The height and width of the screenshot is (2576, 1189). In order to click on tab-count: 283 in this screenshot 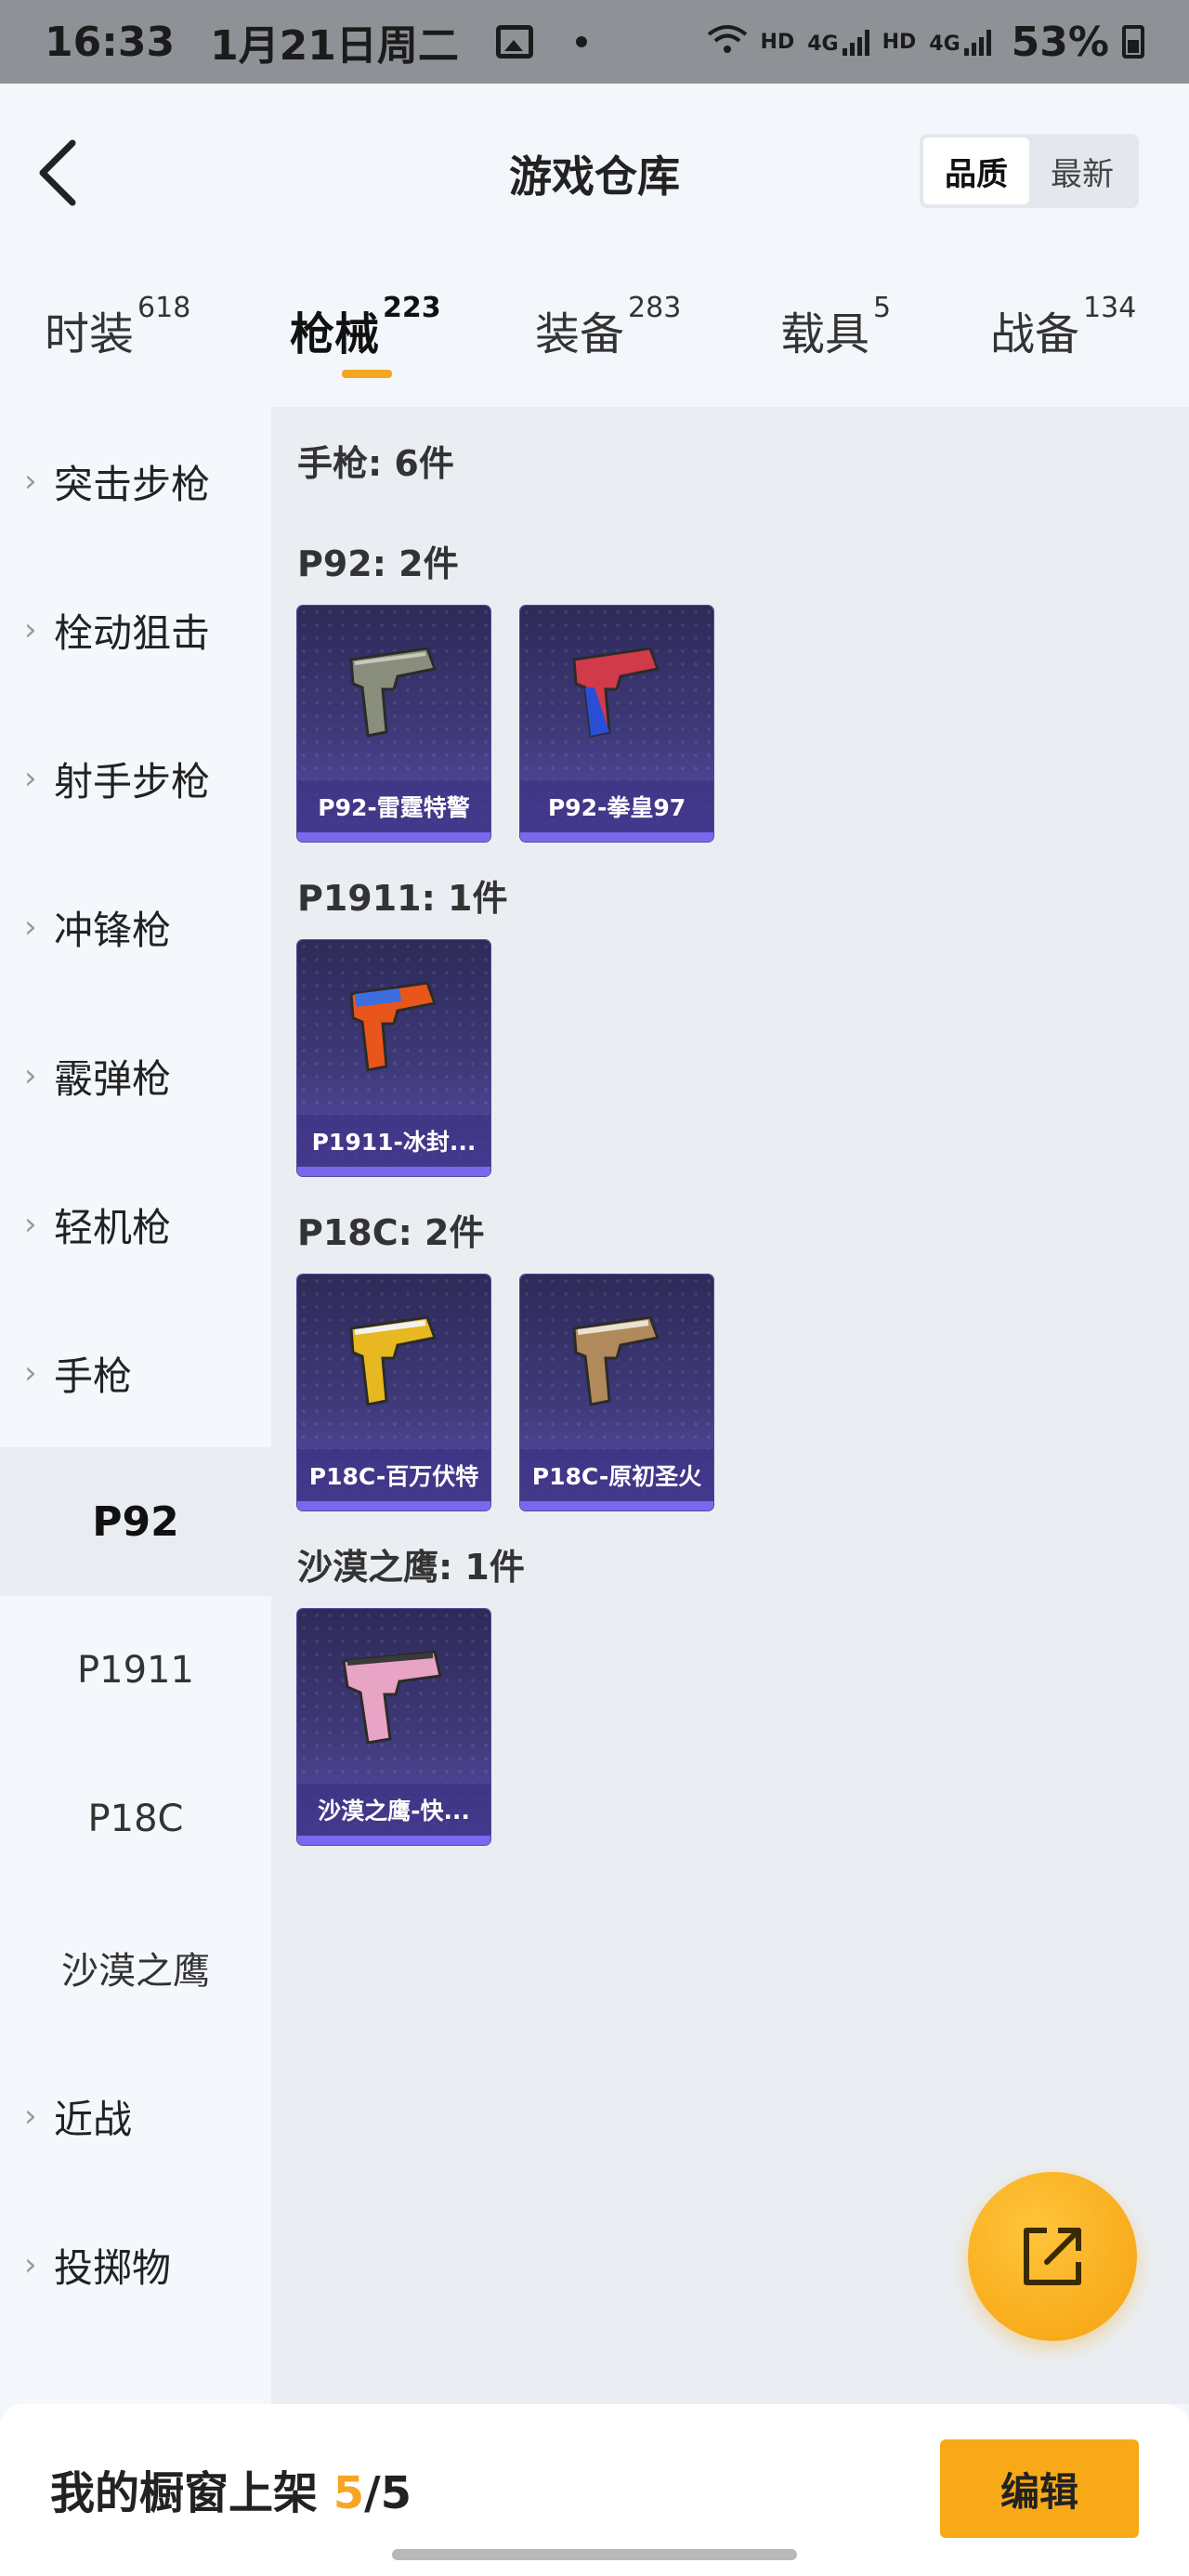, I will do `click(655, 308)`.